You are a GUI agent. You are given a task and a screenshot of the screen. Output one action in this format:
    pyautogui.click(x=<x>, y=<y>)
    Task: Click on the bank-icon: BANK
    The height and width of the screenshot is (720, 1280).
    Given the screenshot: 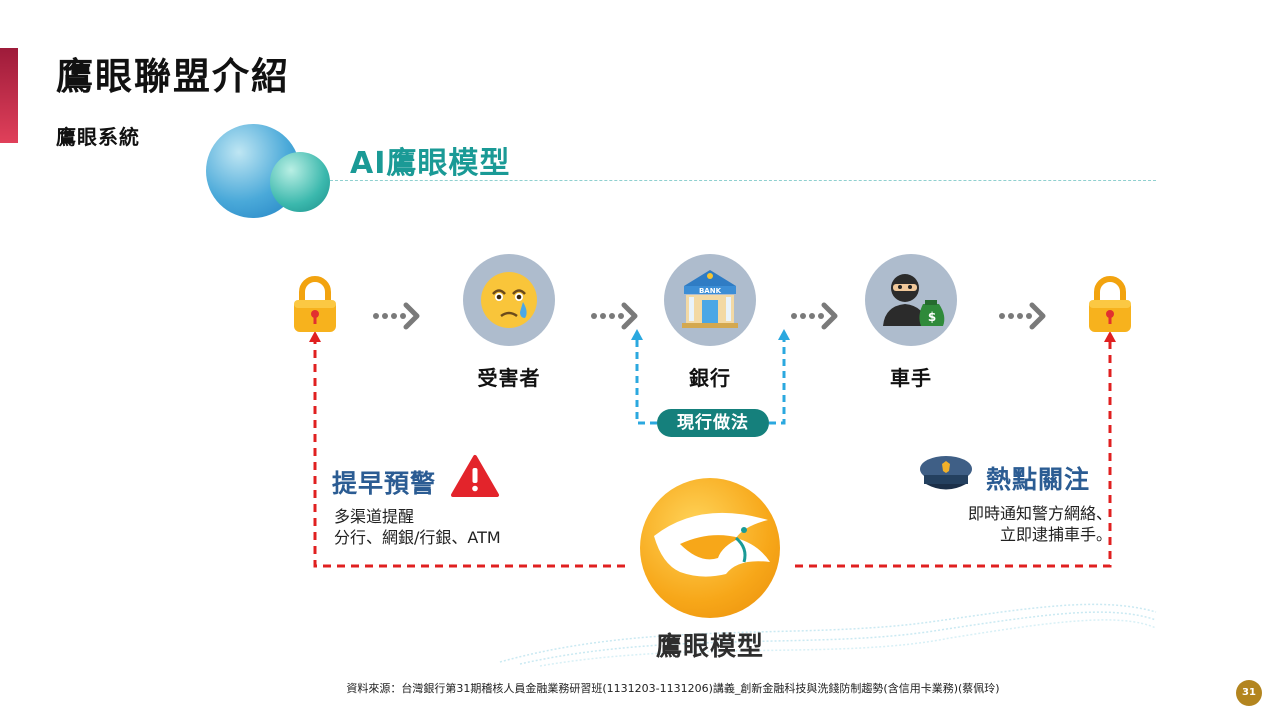 What is the action you would take?
    pyautogui.click(x=710, y=300)
    